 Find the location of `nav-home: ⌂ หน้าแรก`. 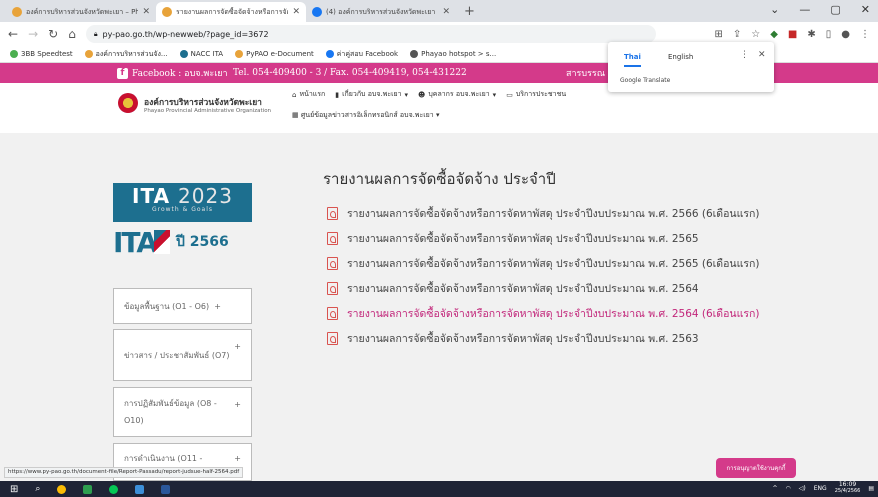

nav-home: ⌂ หน้าแรก is located at coordinates (308, 94).